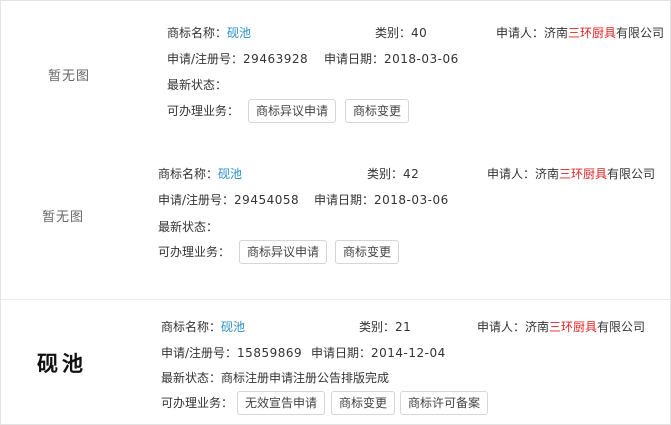  I want to click on status-field: 最新状态：商标注册申请注册公告排版完成, so click(275, 378).